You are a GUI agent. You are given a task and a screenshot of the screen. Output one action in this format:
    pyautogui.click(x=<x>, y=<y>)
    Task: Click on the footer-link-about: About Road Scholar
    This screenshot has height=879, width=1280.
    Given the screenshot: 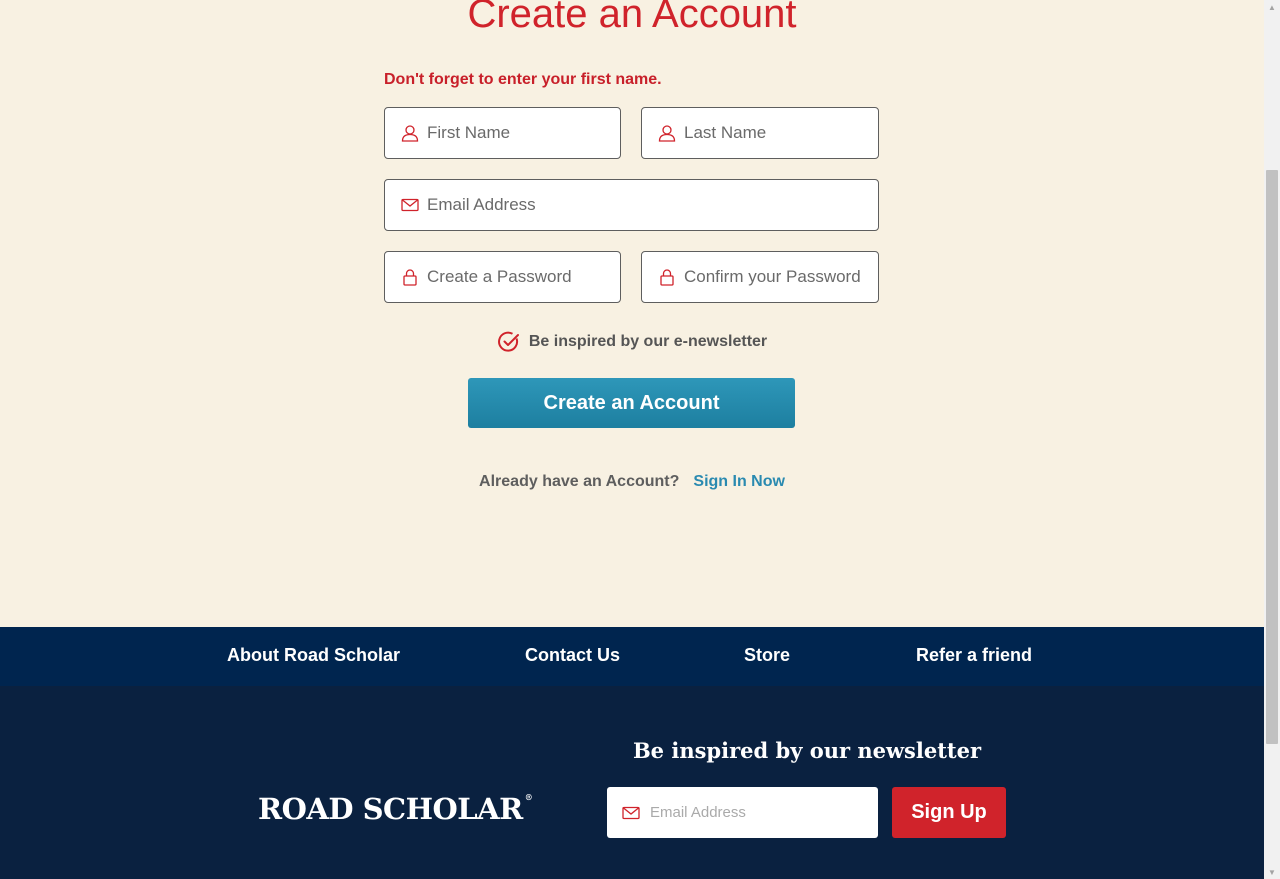 What is the action you would take?
    pyautogui.click(x=313, y=655)
    